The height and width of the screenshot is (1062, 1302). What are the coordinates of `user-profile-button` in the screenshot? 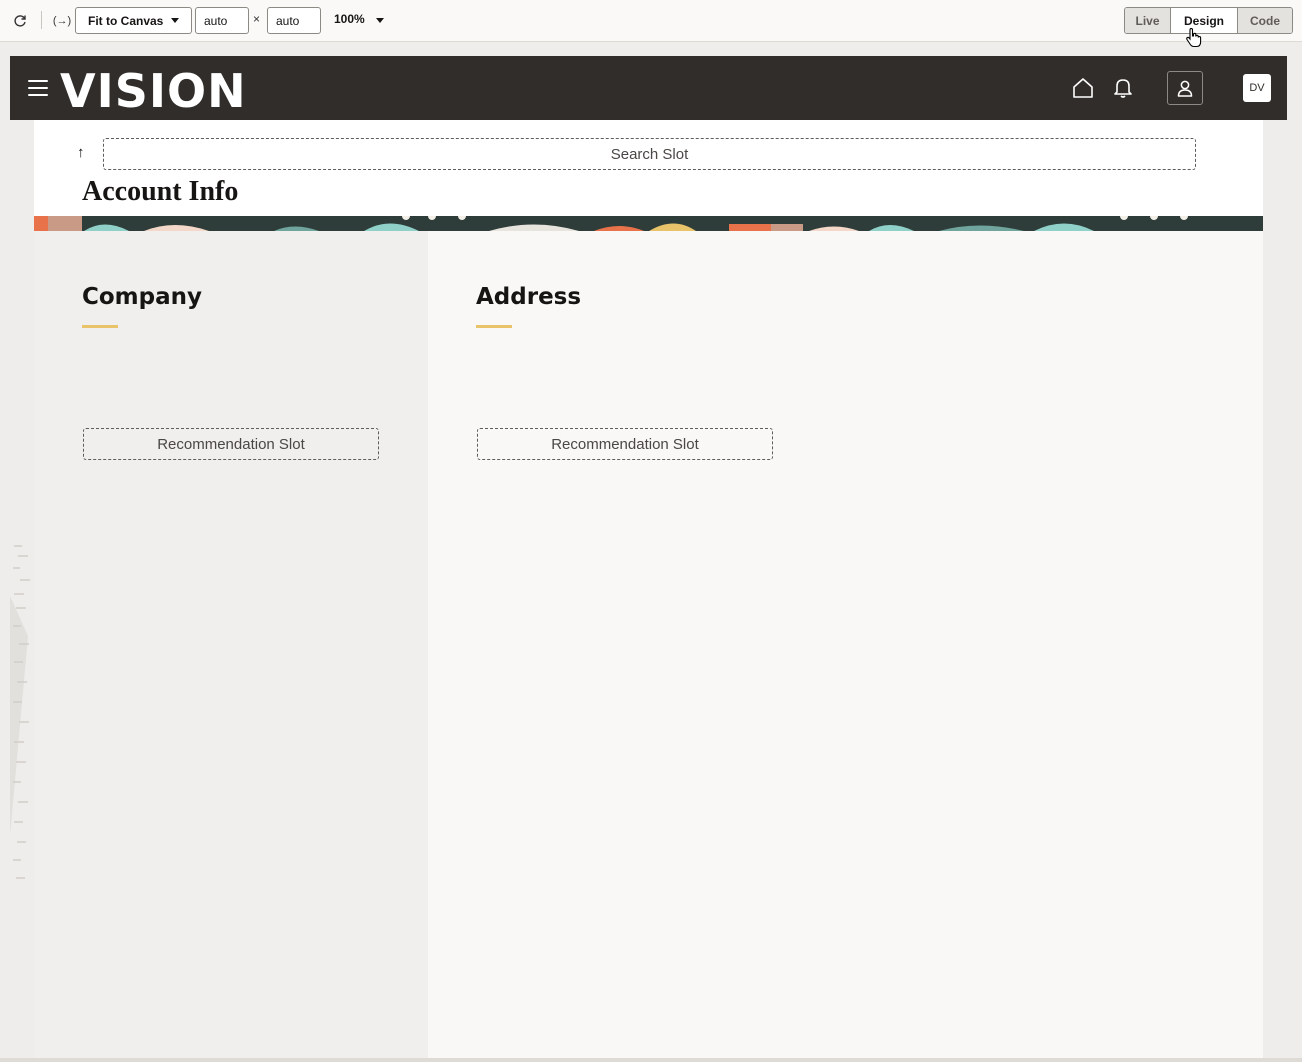 It's located at (1185, 88).